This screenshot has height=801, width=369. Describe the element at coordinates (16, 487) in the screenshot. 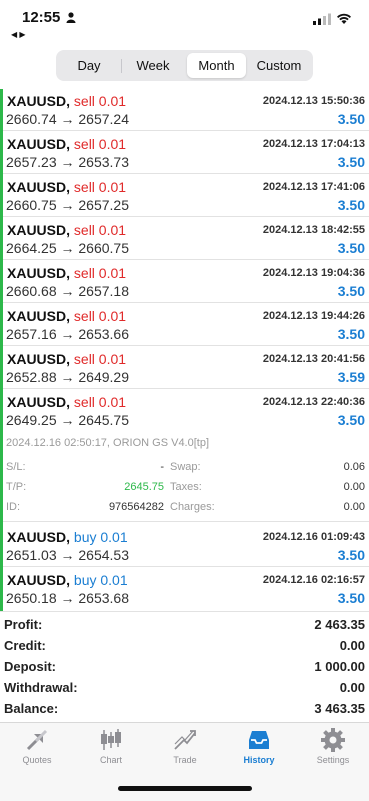

I see `tp-label: T/P:` at that location.